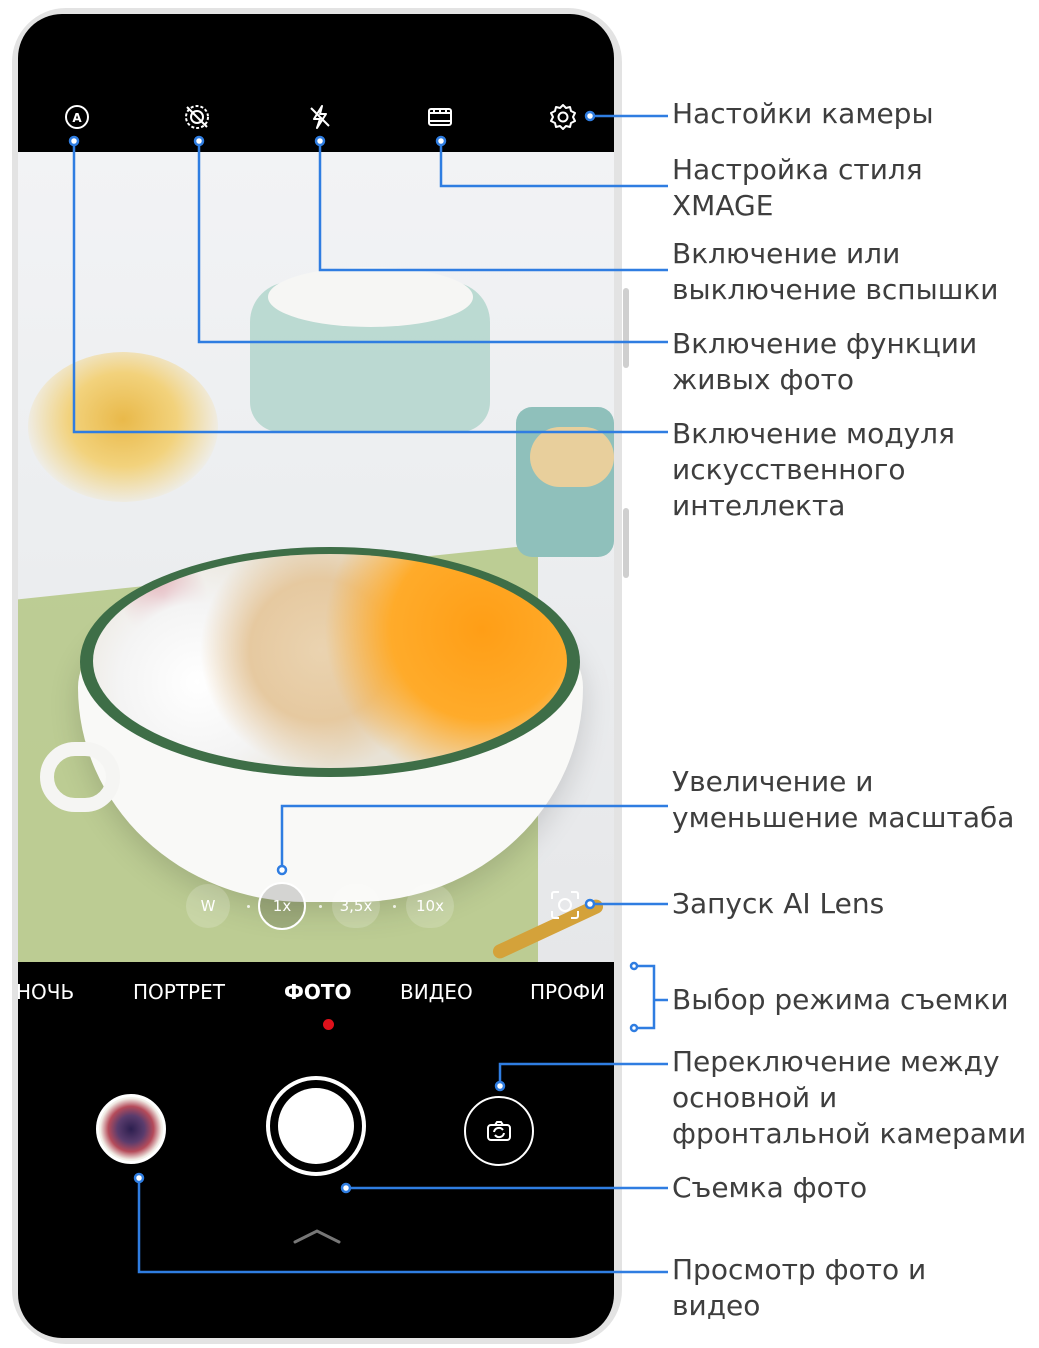 This screenshot has width=1039, height=1348. Describe the element at coordinates (843, 800) in the screenshot. I see `callout-zoom: Увеличение и уменьшение масштаба` at that location.